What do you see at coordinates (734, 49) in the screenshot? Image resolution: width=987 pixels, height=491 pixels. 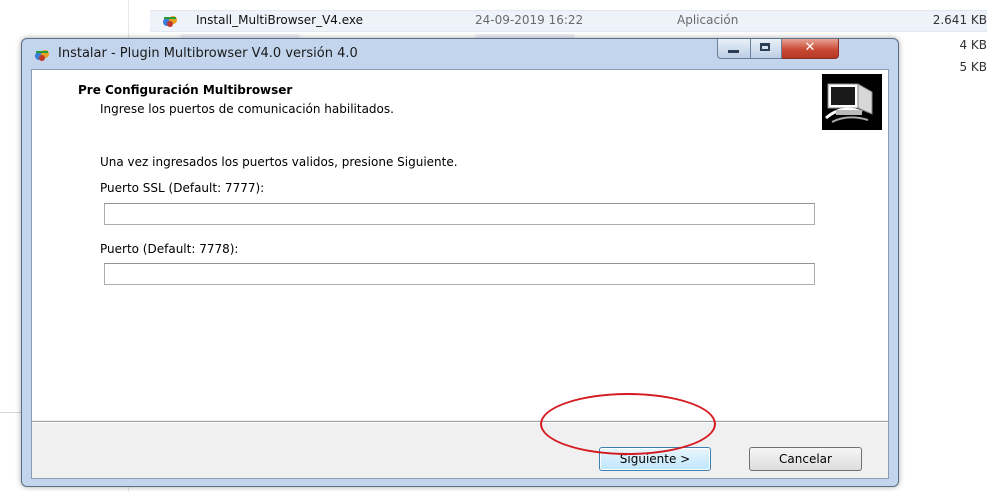 I see `minimize-button` at bounding box center [734, 49].